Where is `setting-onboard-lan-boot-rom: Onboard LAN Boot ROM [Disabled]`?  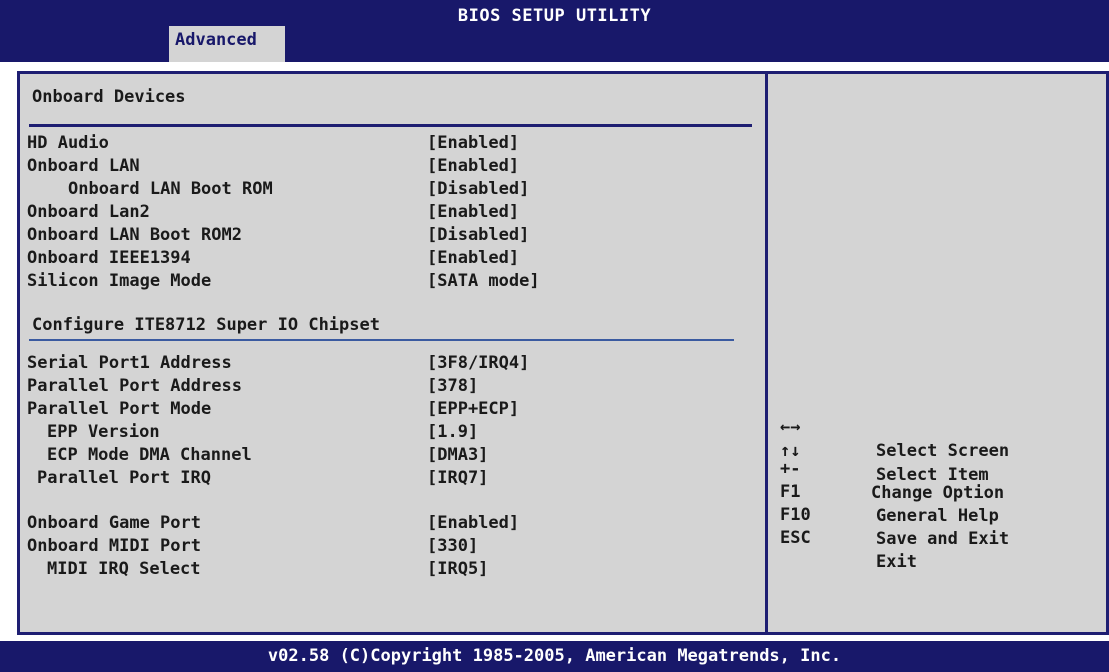
setting-onboard-lan-boot-rom: Onboard LAN Boot ROM [Disabled] is located at coordinates (274, 189).